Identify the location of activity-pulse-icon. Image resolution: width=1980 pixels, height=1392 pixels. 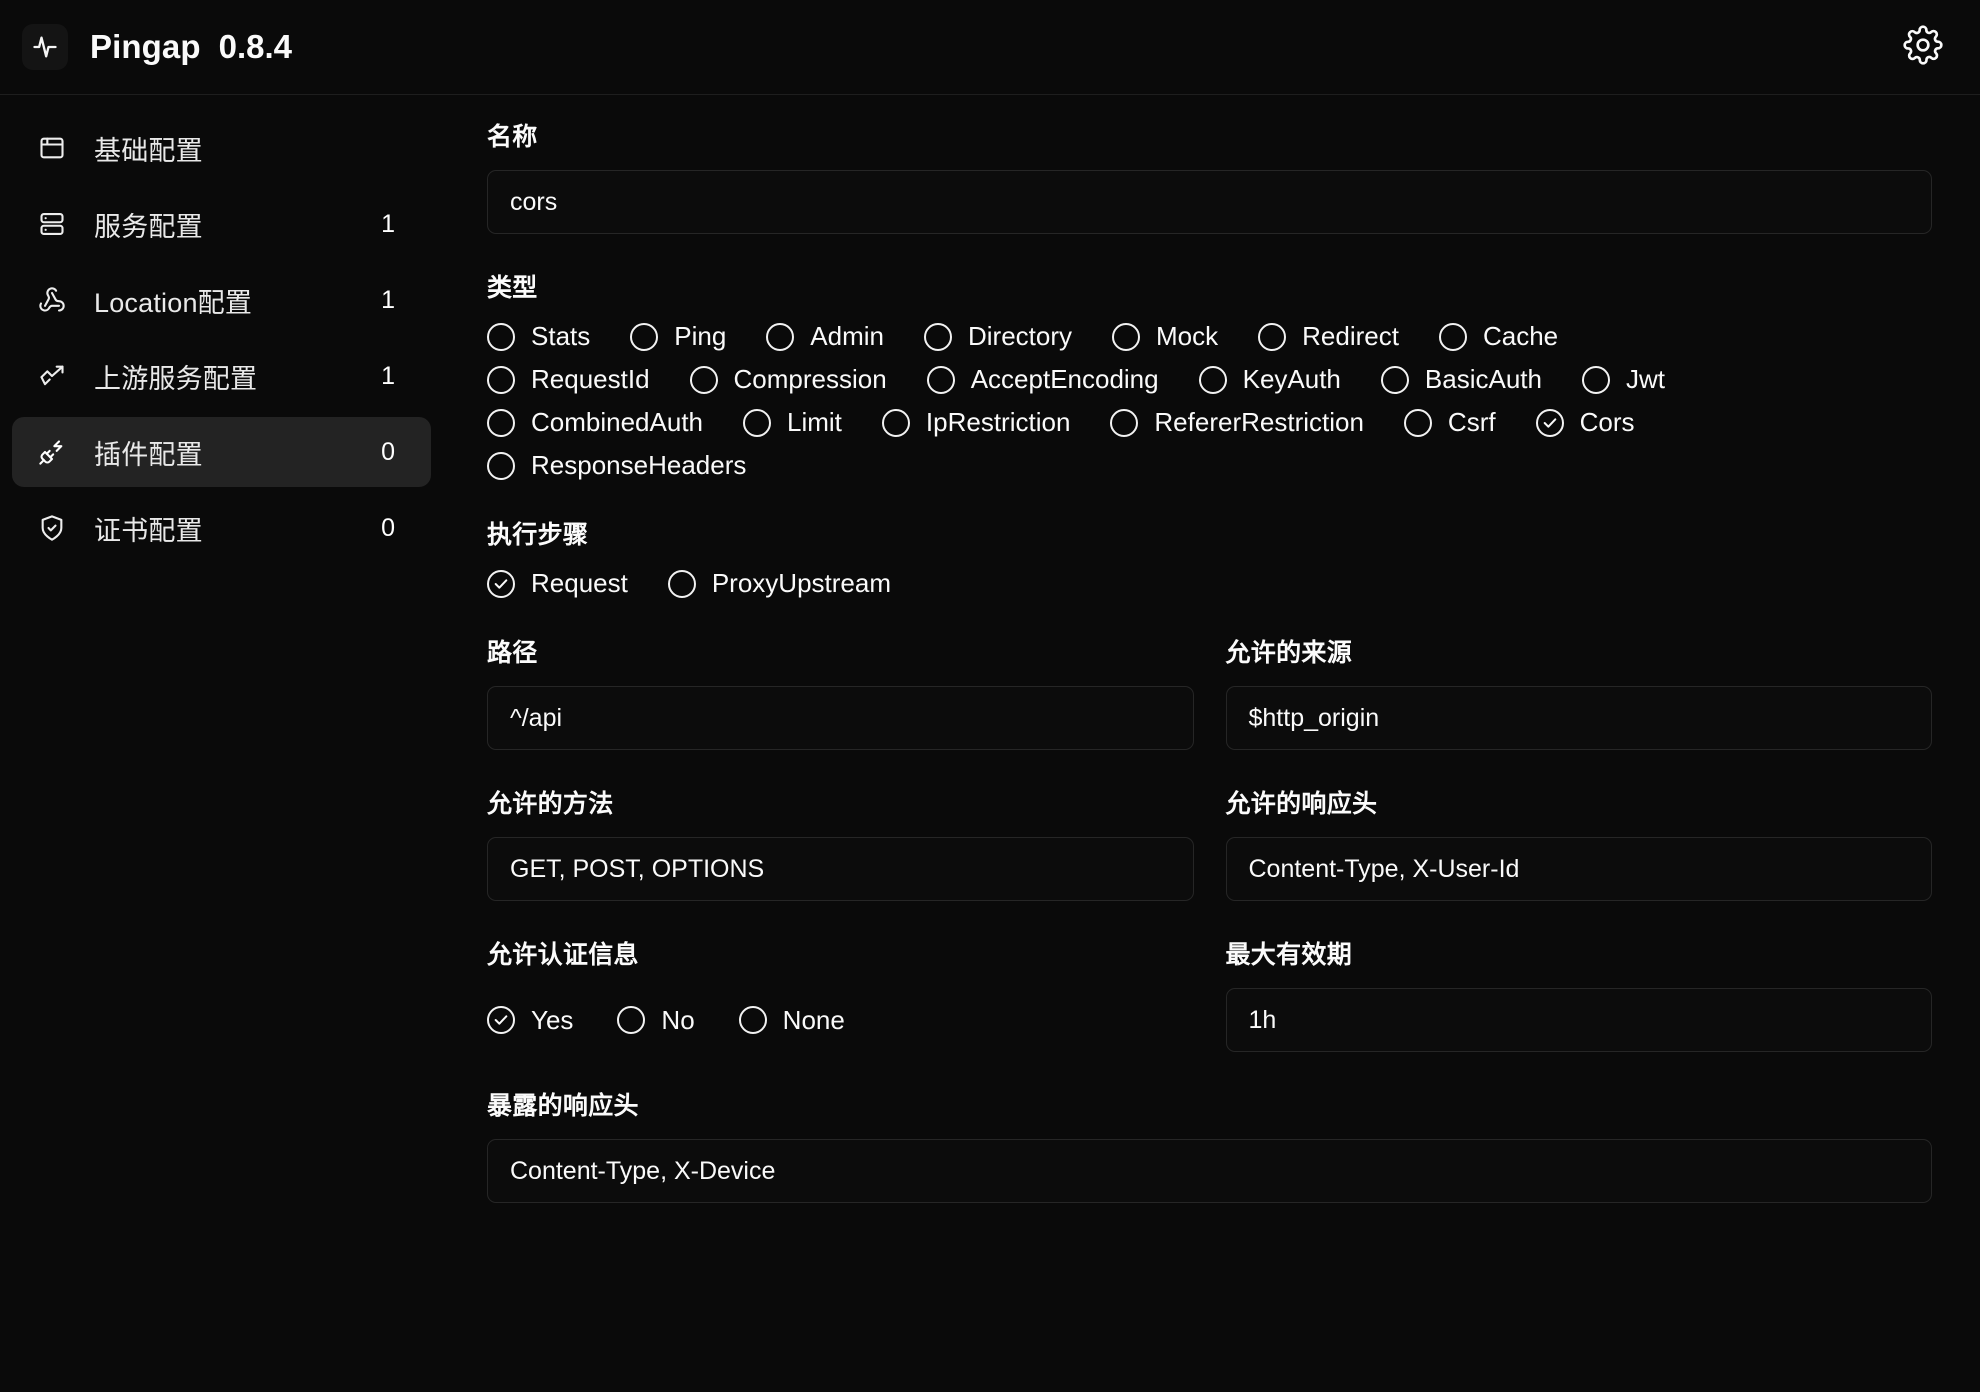
(45, 47).